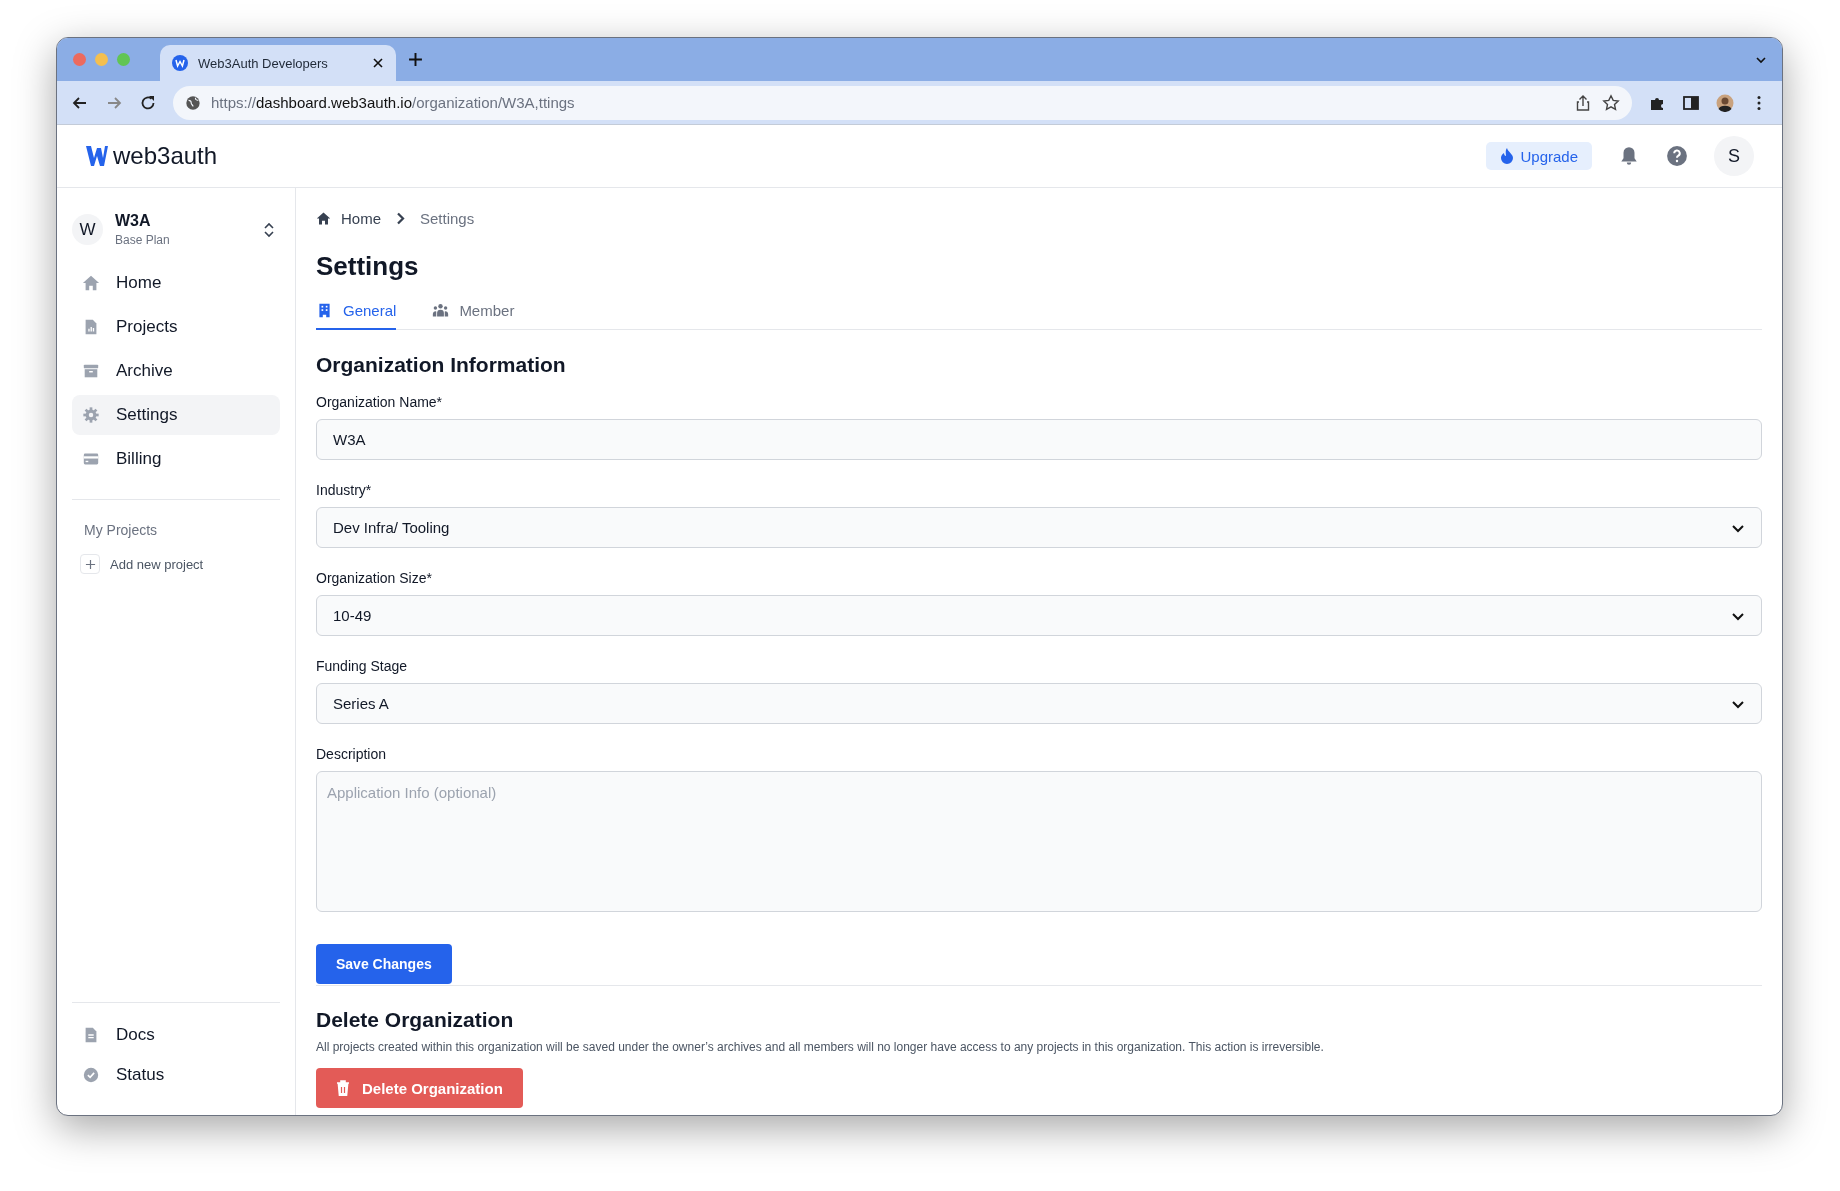 The width and height of the screenshot is (1840, 1191). I want to click on select-field: Dev Infra/ Tooling, so click(1039, 527).